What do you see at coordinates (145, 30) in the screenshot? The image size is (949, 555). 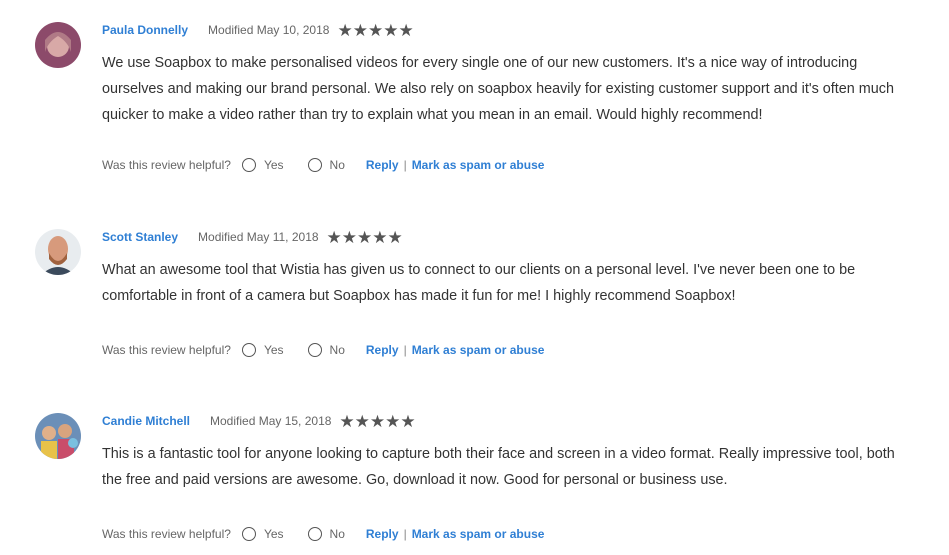 I see `author-name: Paula Donnelly` at bounding box center [145, 30].